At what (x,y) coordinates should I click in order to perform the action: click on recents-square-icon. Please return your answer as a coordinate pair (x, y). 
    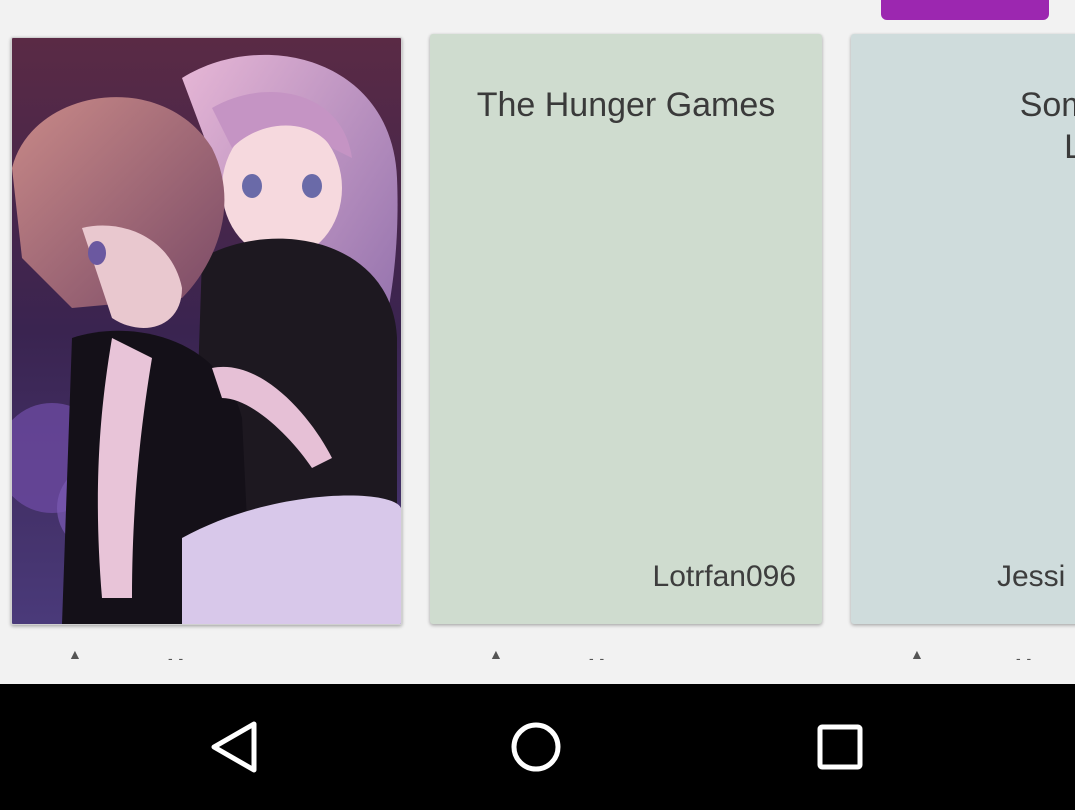
    Looking at the image, I should click on (840, 747).